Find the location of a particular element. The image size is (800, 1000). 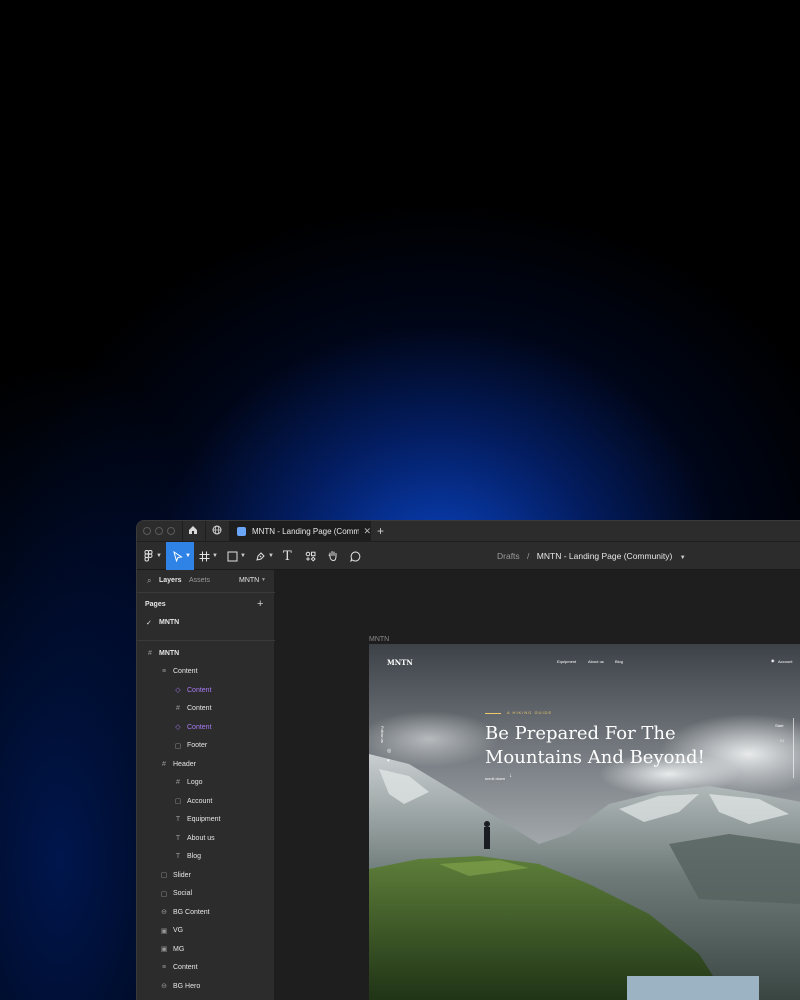

shape-tool-button: ▼ is located at coordinates (238, 556).